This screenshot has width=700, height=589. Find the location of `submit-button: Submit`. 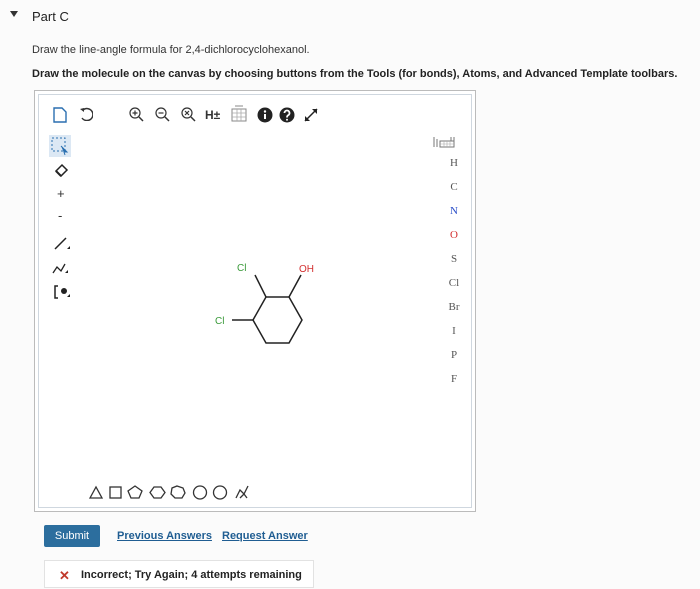

submit-button: Submit is located at coordinates (72, 536).